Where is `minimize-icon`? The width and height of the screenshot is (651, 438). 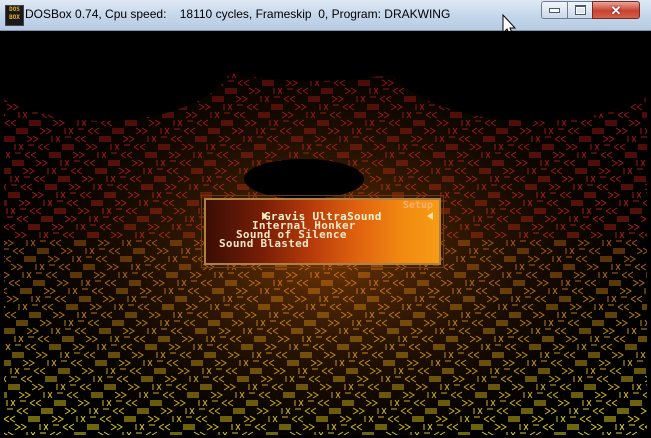
minimize-icon is located at coordinates (554, 10).